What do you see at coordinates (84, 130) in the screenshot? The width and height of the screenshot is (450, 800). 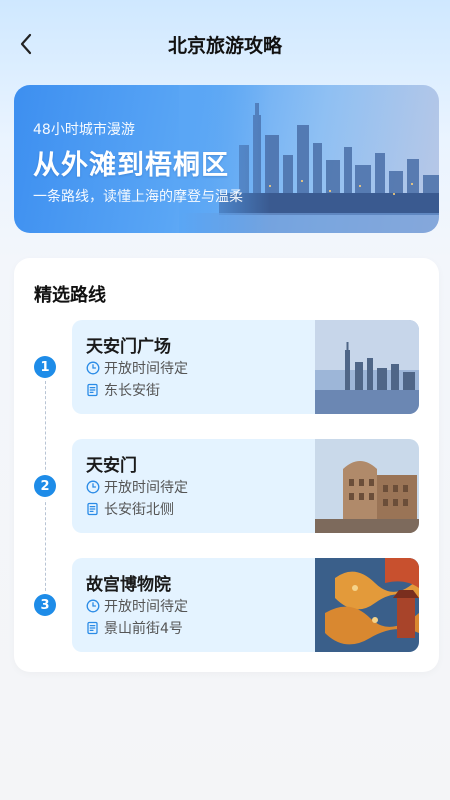 I see `banner-subtitle: 48小时城市漫游` at bounding box center [84, 130].